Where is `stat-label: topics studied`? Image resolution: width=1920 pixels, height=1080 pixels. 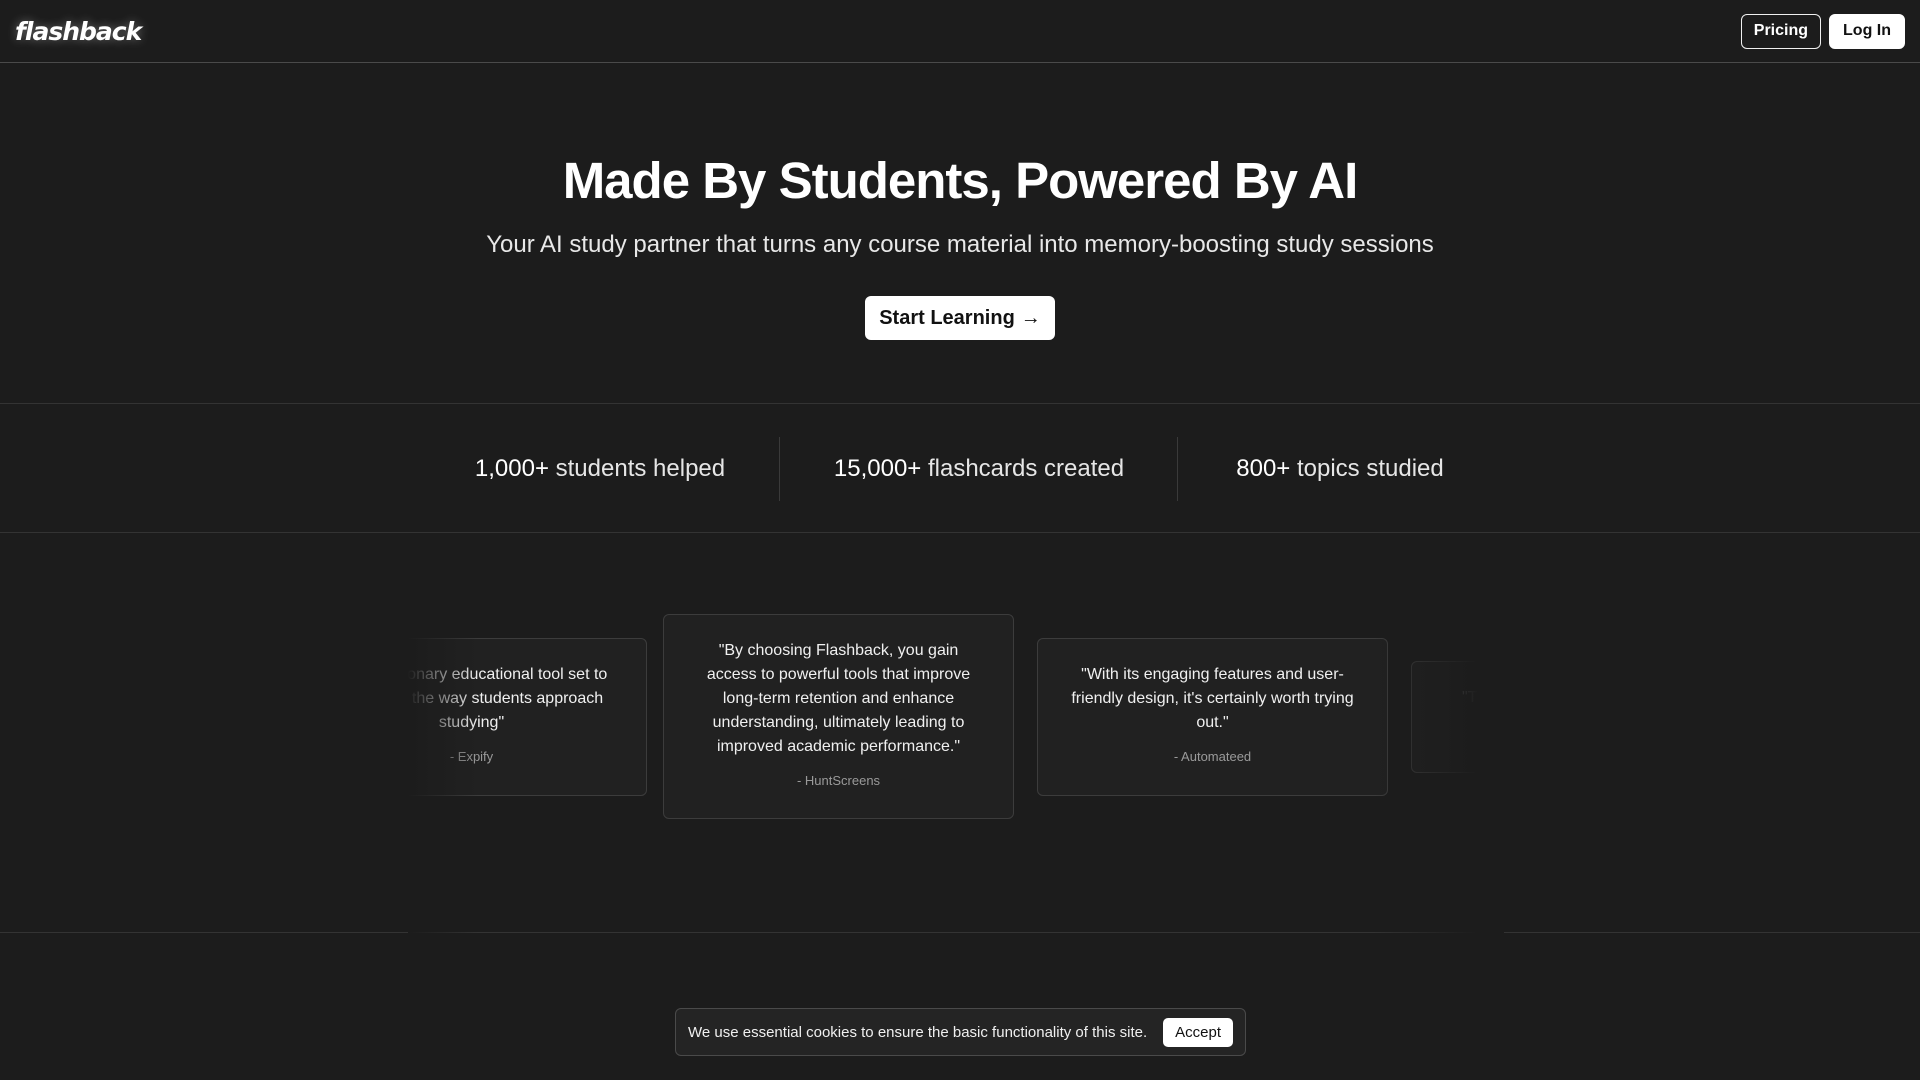 stat-label: topics studied is located at coordinates (1370, 468).